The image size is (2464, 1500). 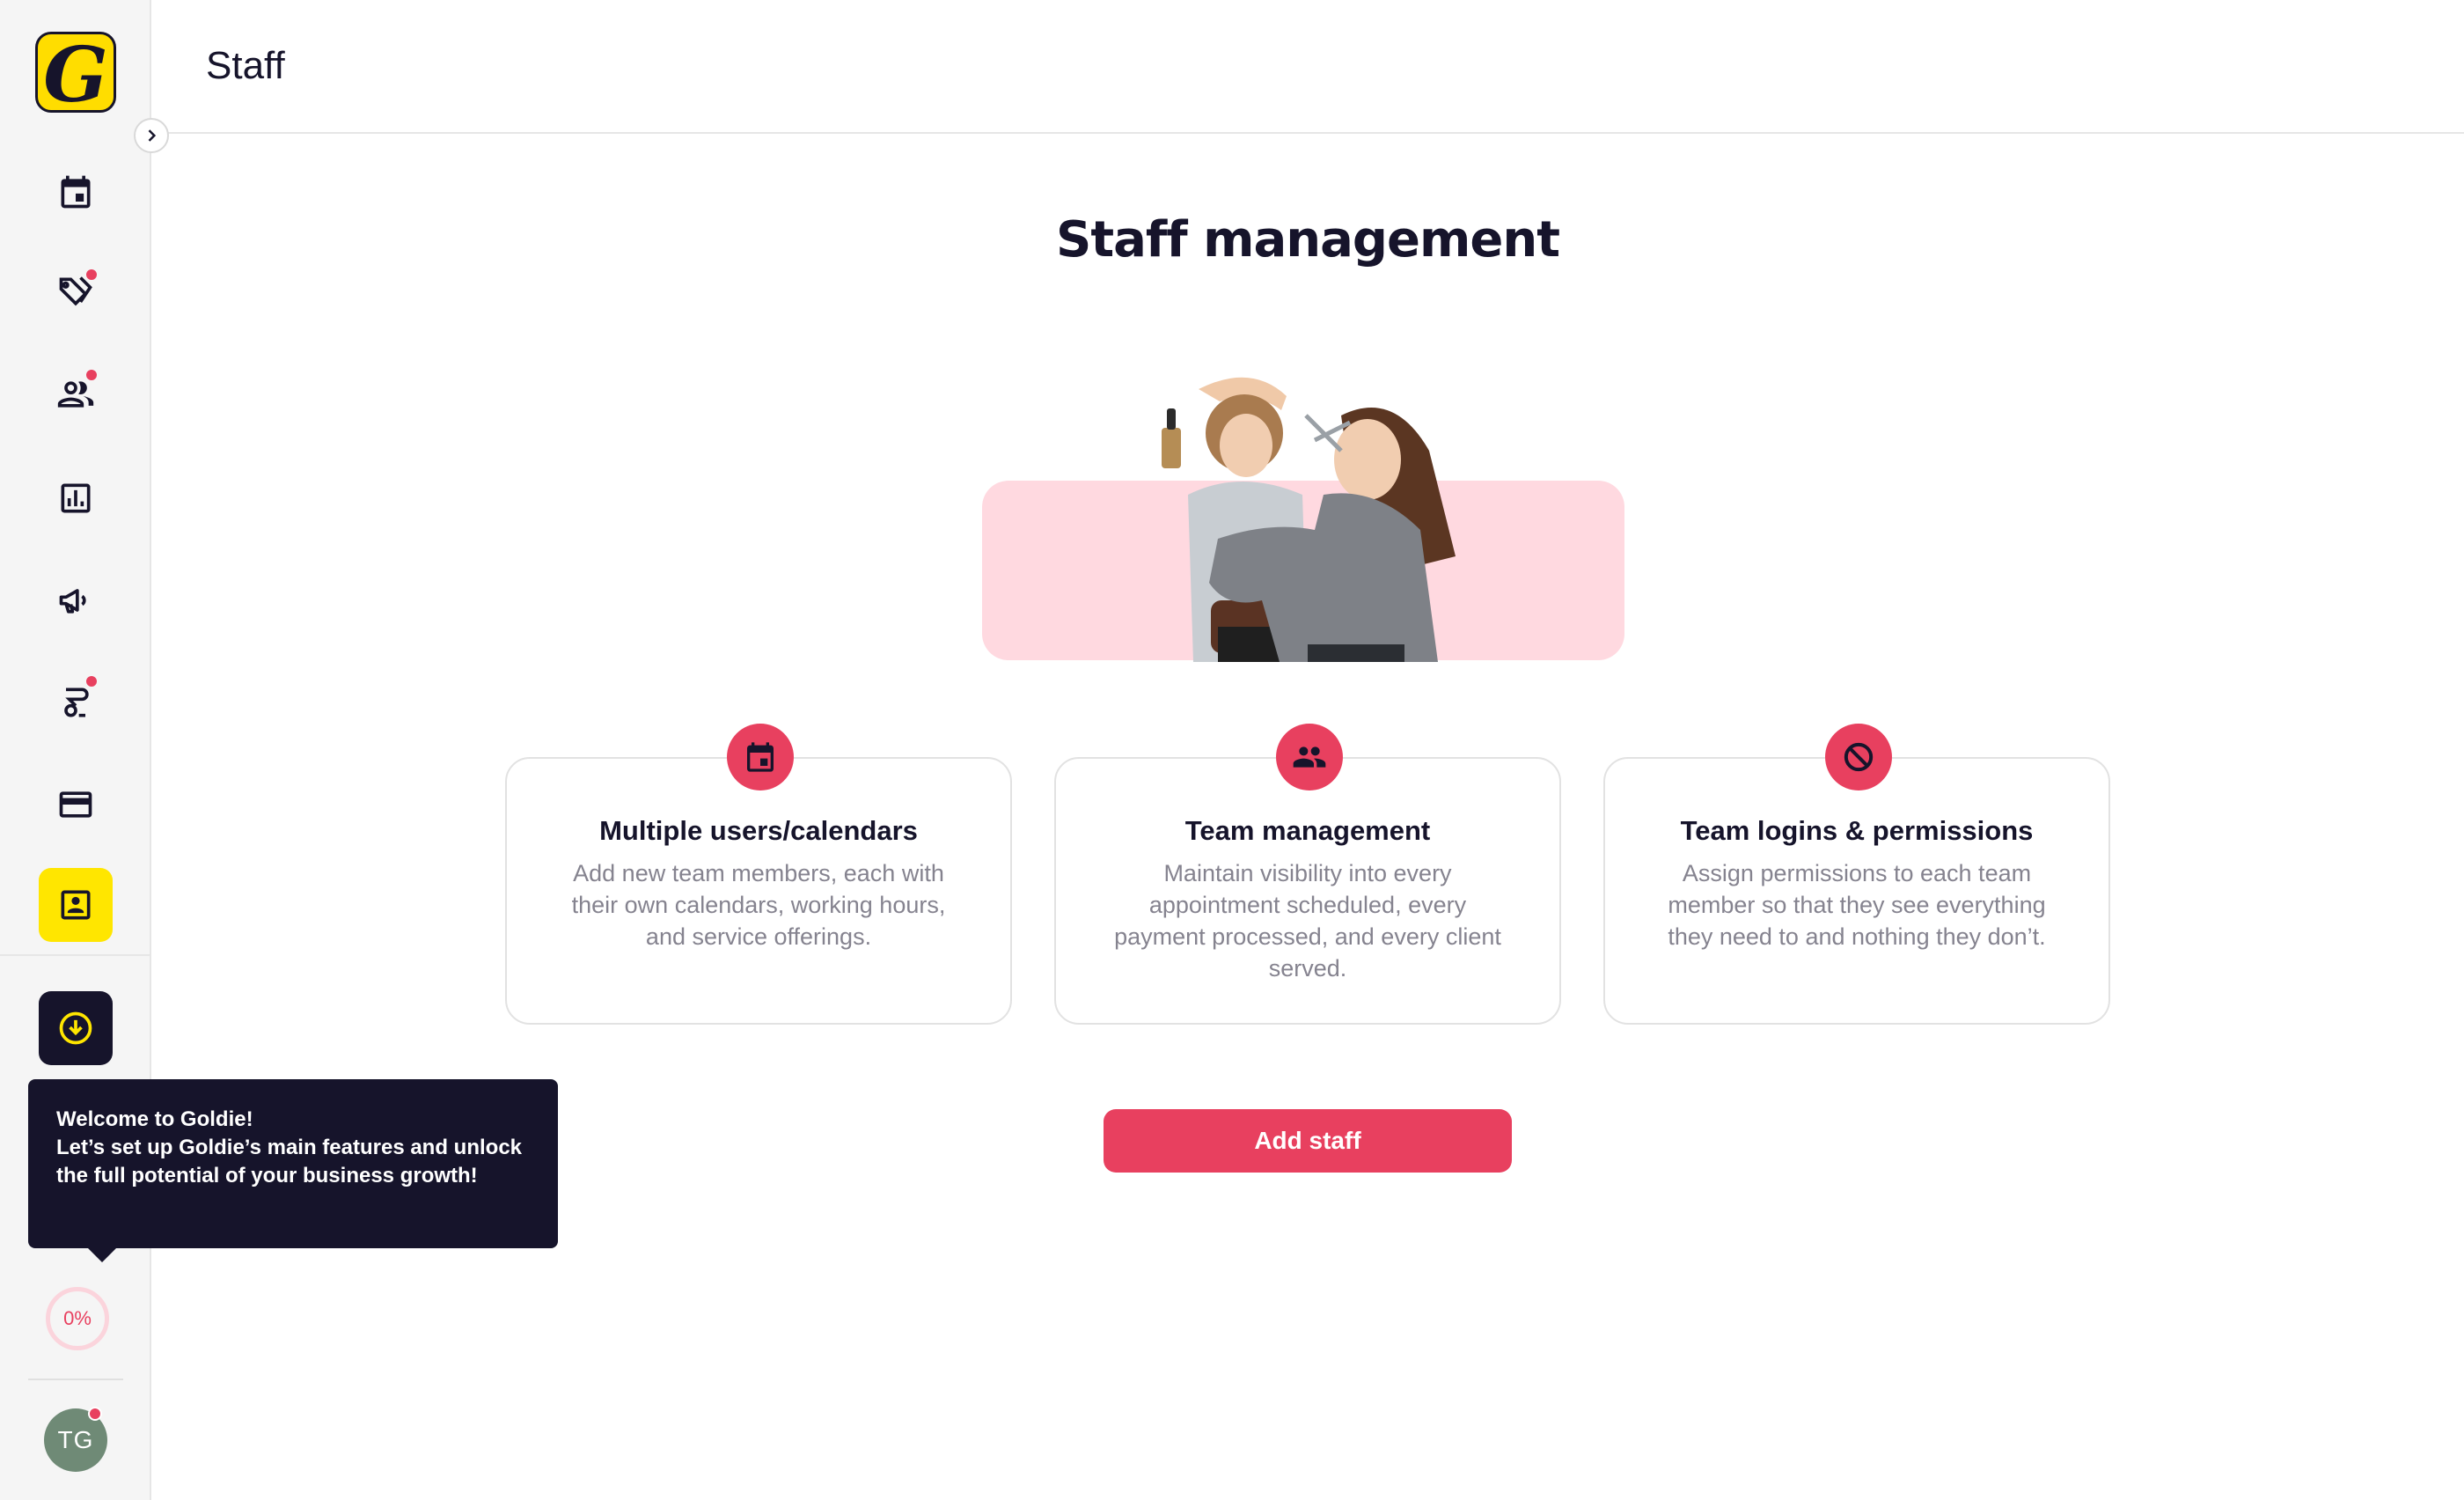 What do you see at coordinates (75, 750) in the screenshot?
I see `sidebar: G 0% TG` at bounding box center [75, 750].